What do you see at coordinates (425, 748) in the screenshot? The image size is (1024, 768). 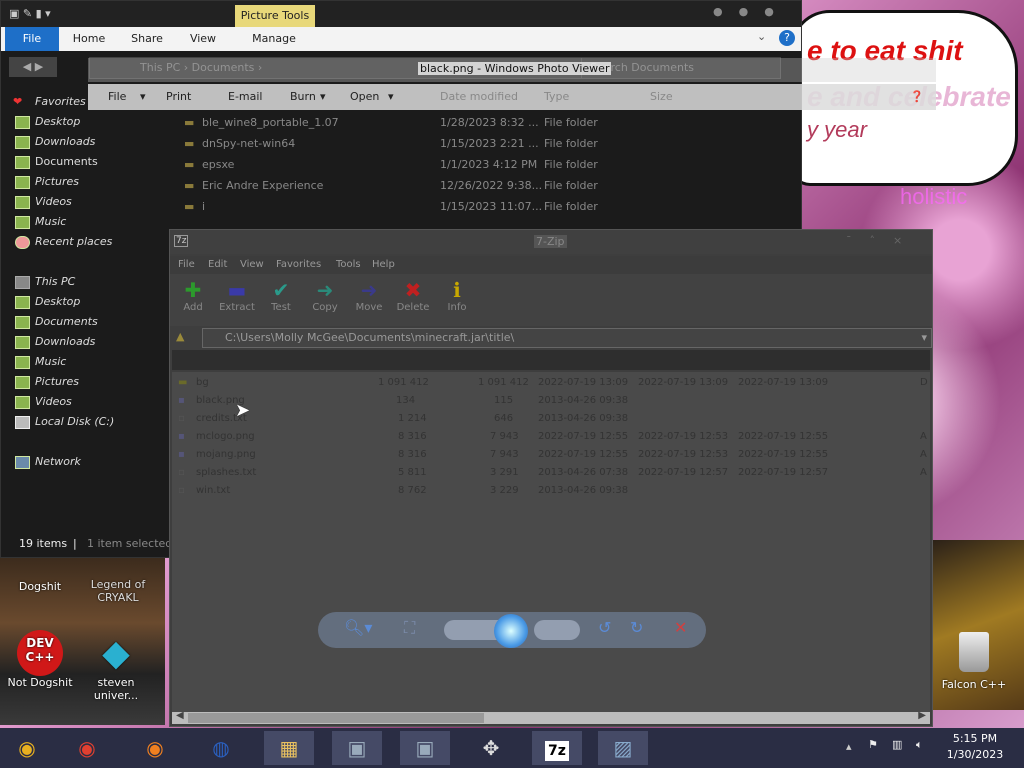 I see `pc-app-icon-2: ▣` at bounding box center [425, 748].